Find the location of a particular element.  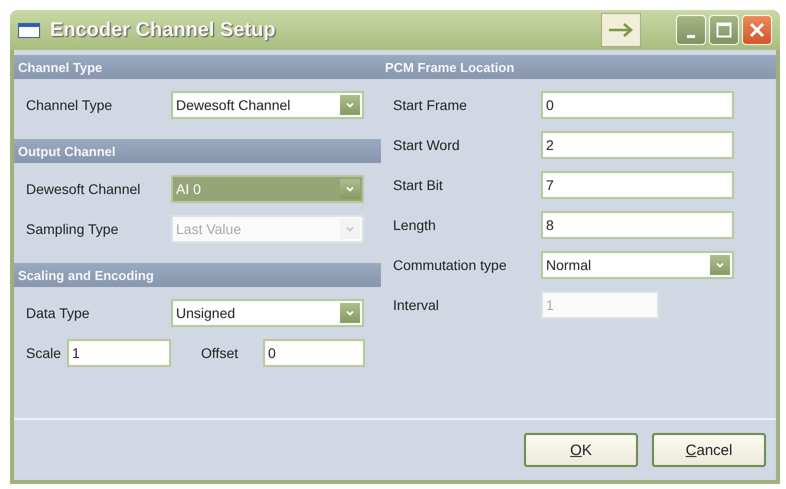

section-header: Scaling and Encoding is located at coordinates (197, 275).